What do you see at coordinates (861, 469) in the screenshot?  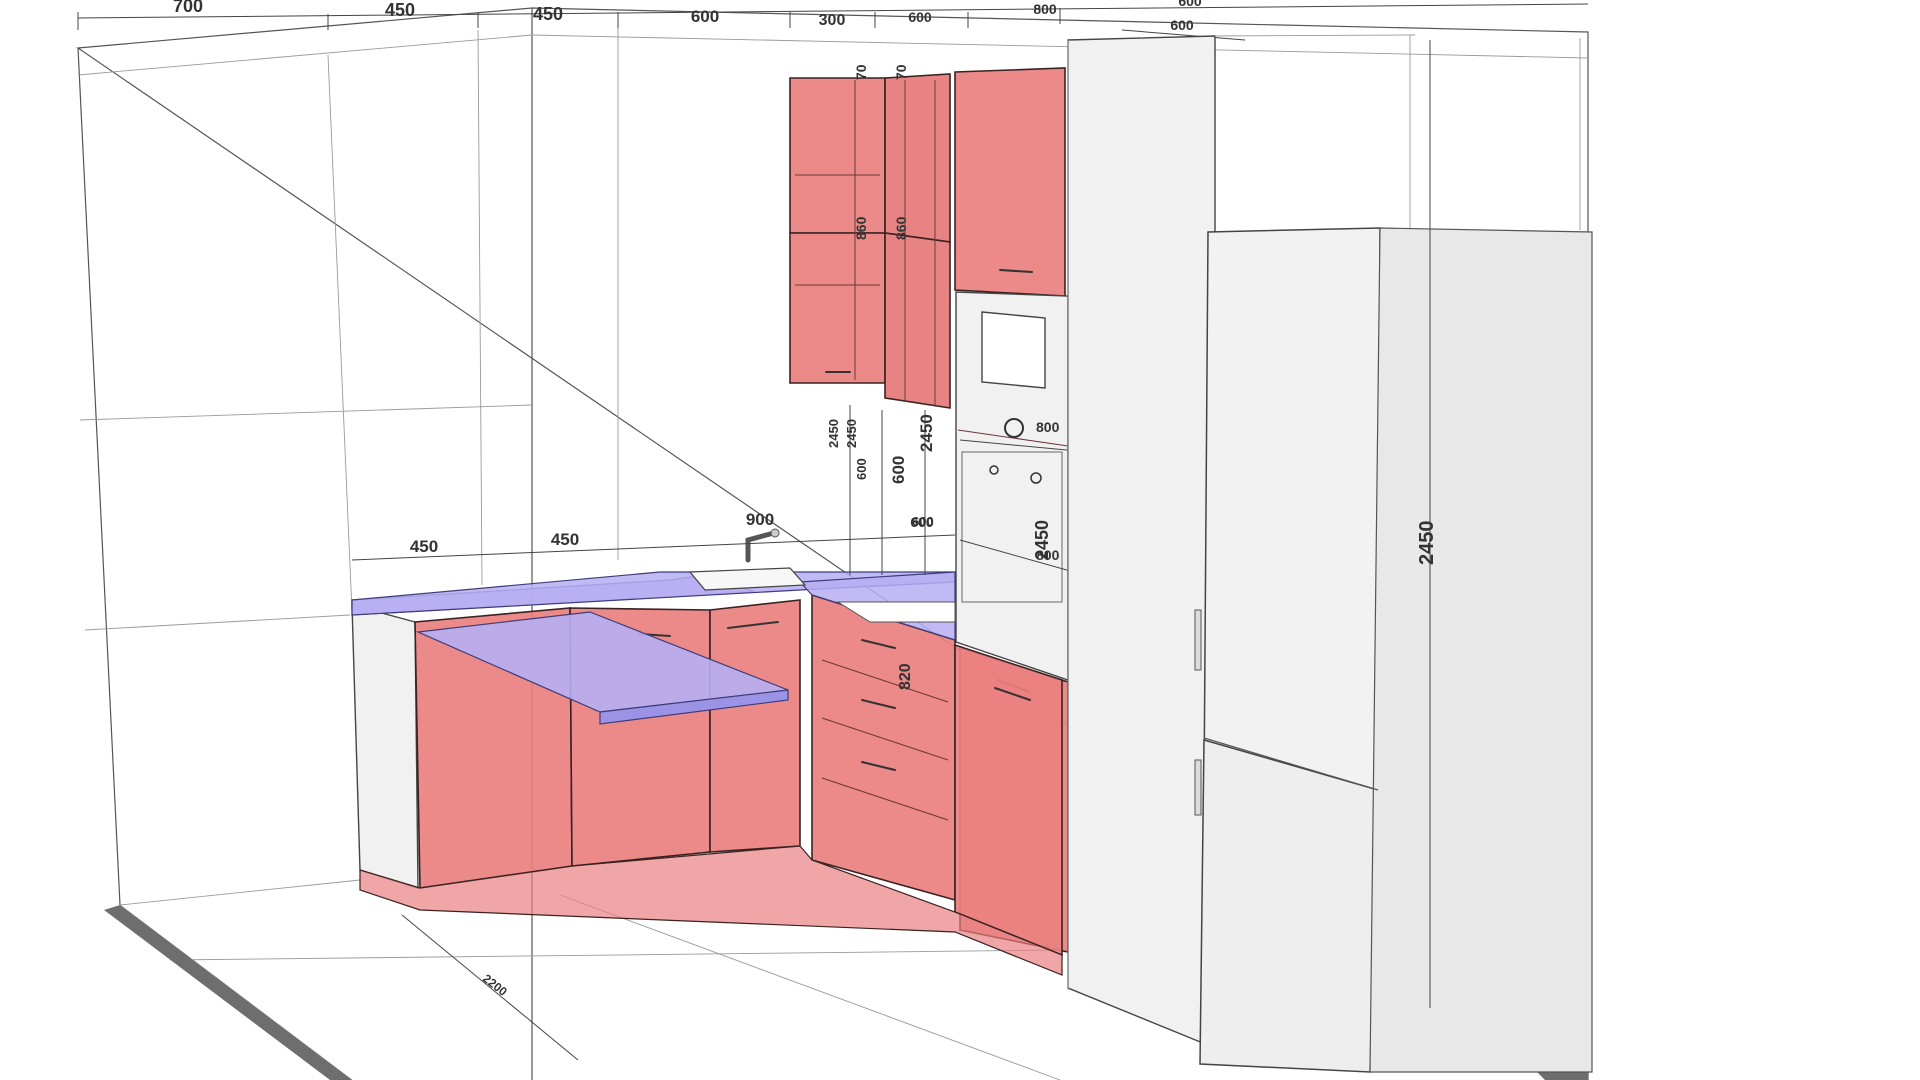 I see `dim-vert-600-a: 600` at bounding box center [861, 469].